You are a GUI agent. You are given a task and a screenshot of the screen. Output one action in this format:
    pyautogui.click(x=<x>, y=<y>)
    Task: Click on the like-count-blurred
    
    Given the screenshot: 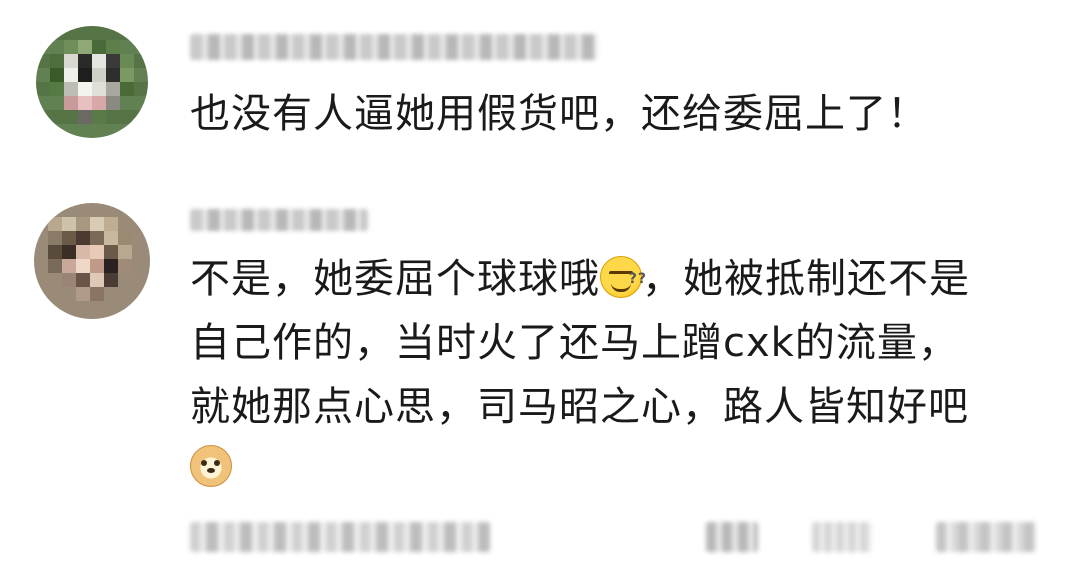 What is the action you would take?
    pyautogui.click(x=986, y=537)
    